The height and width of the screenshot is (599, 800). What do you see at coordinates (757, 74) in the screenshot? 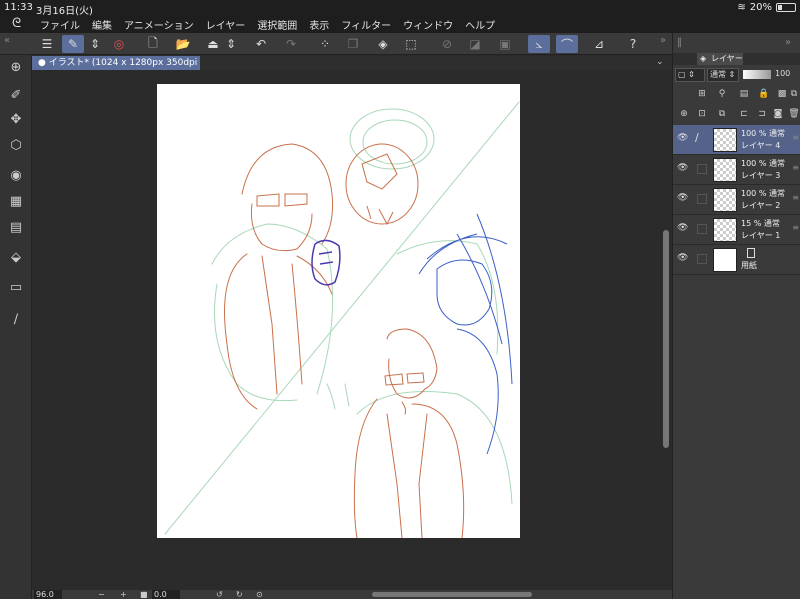
I see `opacity-slider` at bounding box center [757, 74].